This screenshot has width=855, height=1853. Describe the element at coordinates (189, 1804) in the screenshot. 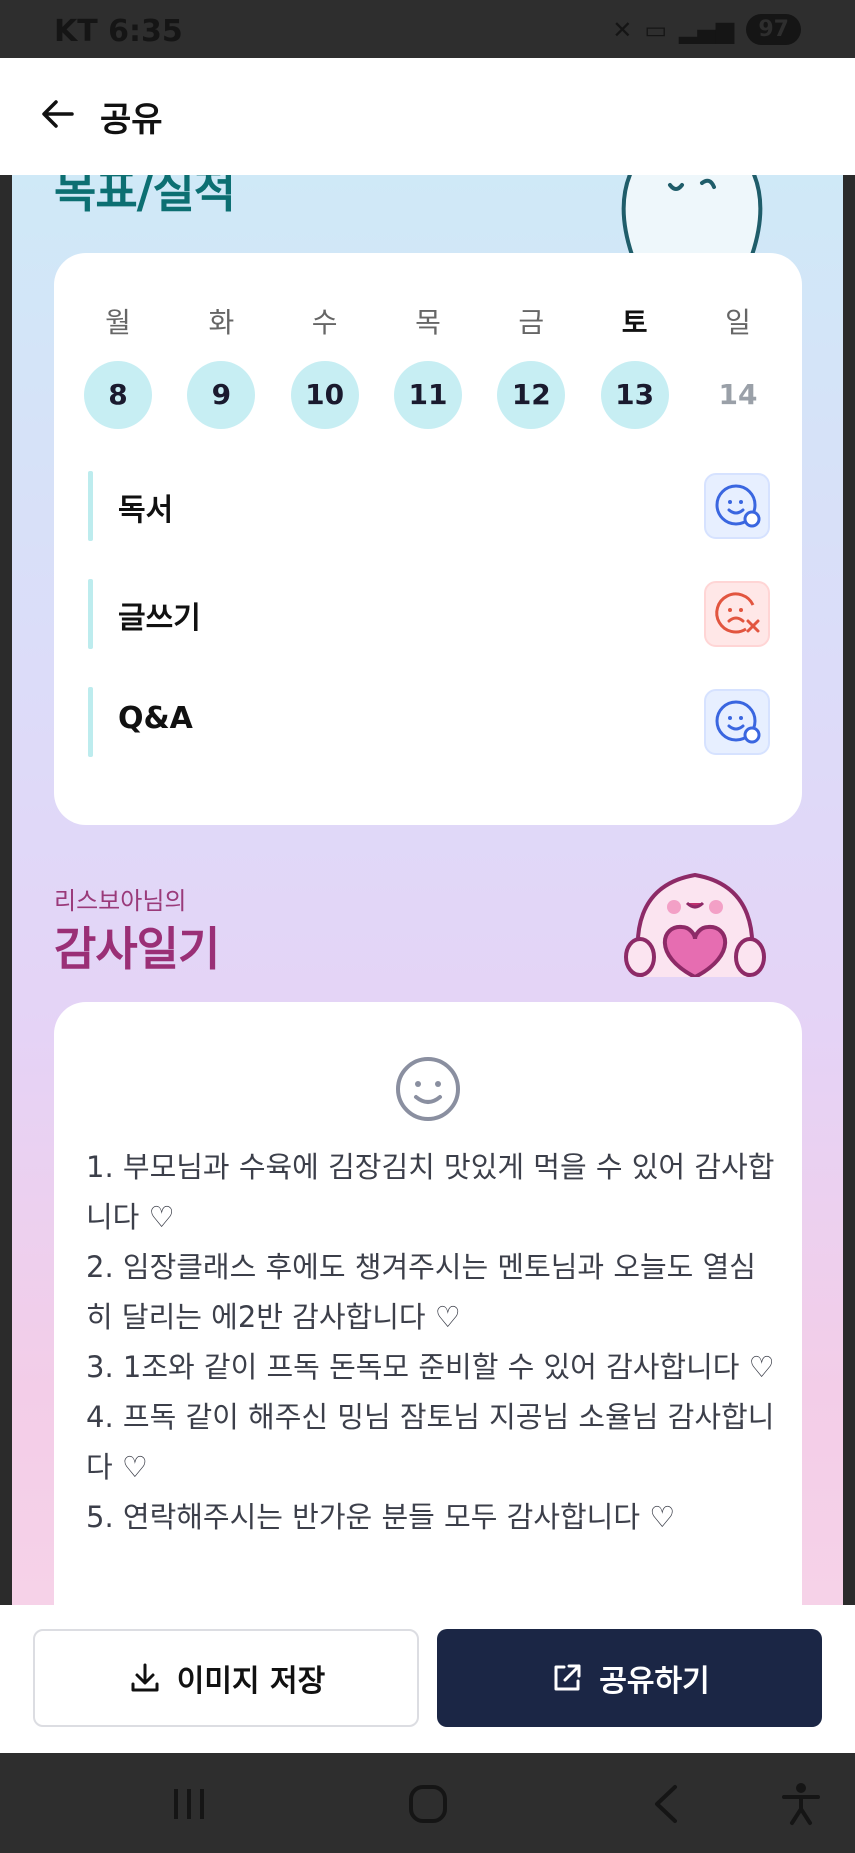

I see `recent-apps-icon` at that location.